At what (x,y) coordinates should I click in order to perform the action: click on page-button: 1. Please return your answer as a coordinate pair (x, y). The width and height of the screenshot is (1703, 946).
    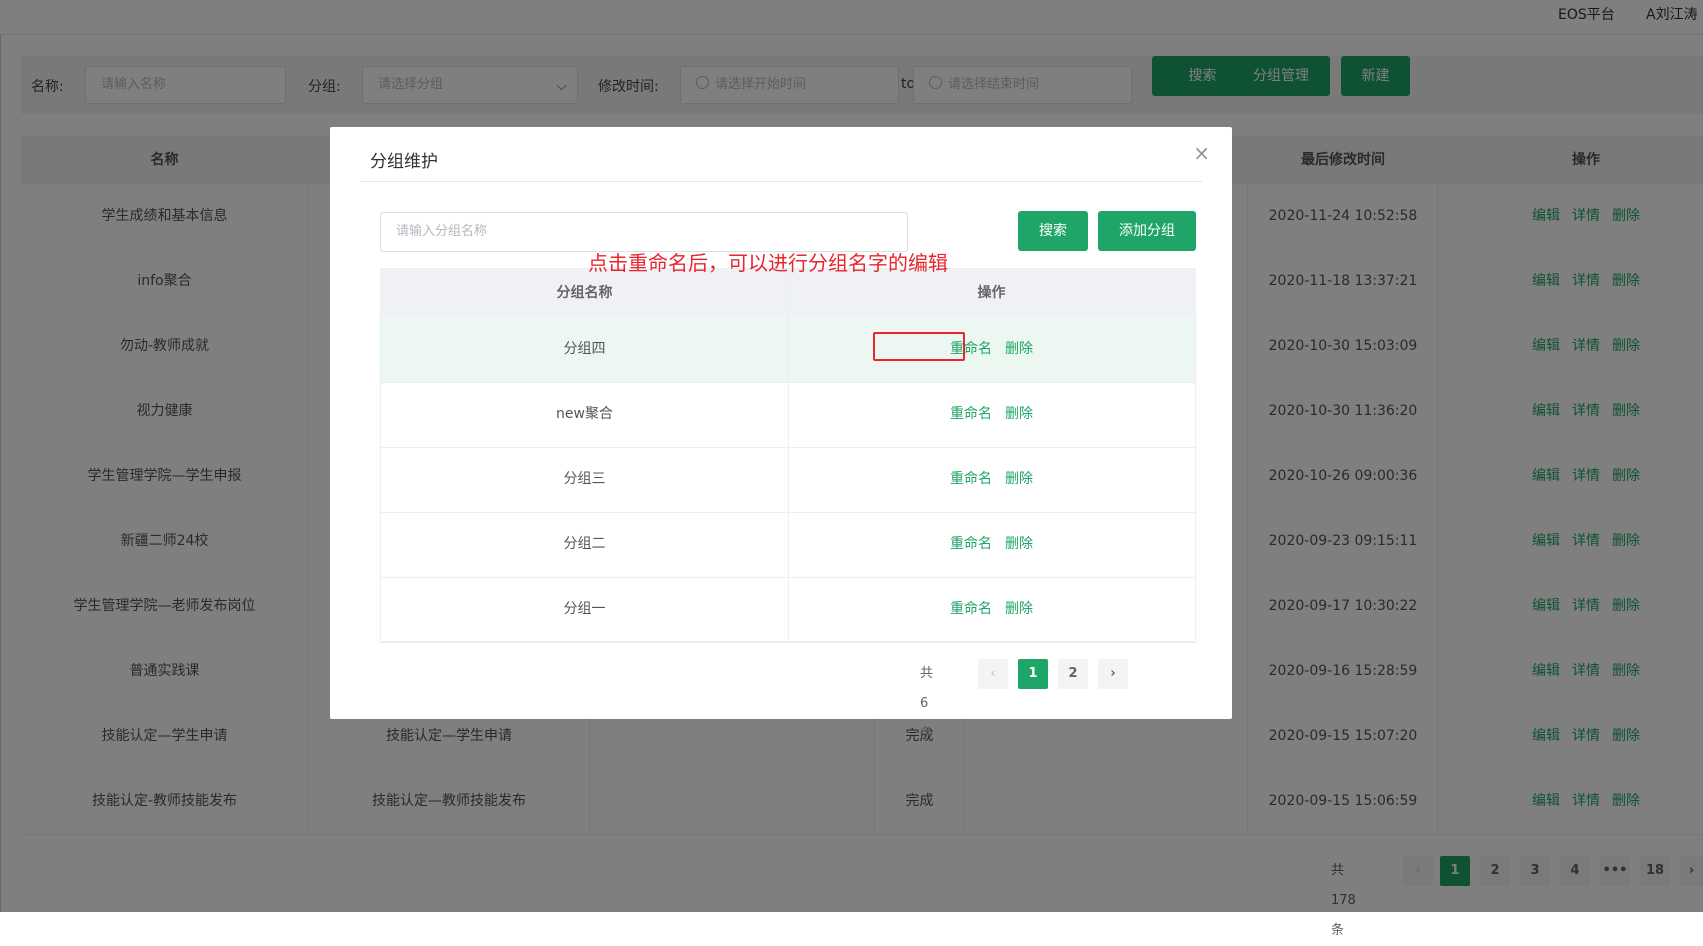
    Looking at the image, I should click on (1033, 674).